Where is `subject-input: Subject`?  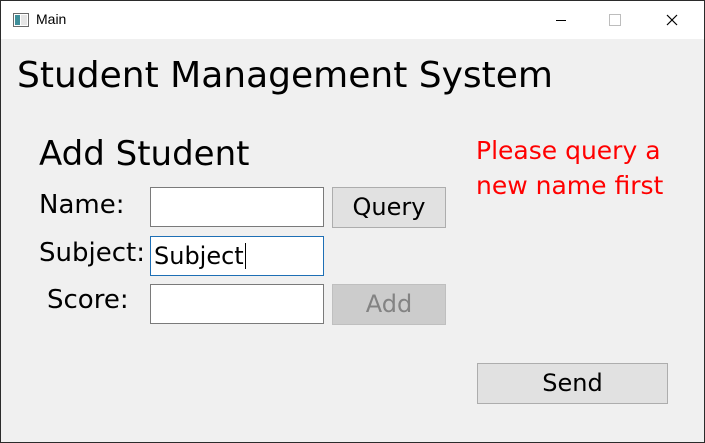 subject-input: Subject is located at coordinates (237, 256).